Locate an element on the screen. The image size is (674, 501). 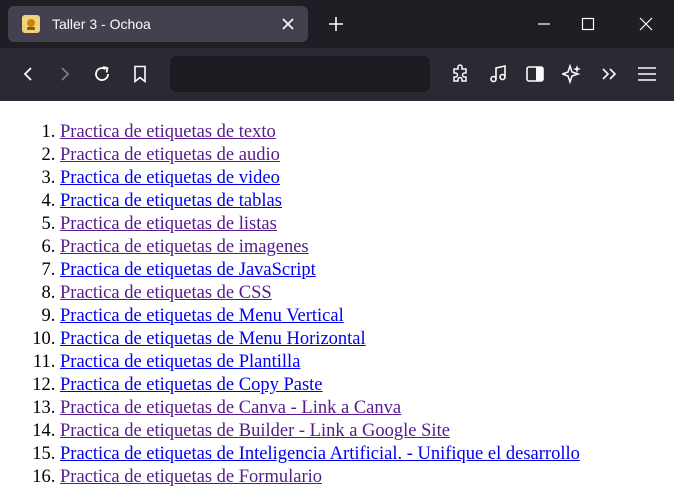
link-listas: Practica de etiquetas de listas is located at coordinates (168, 224).